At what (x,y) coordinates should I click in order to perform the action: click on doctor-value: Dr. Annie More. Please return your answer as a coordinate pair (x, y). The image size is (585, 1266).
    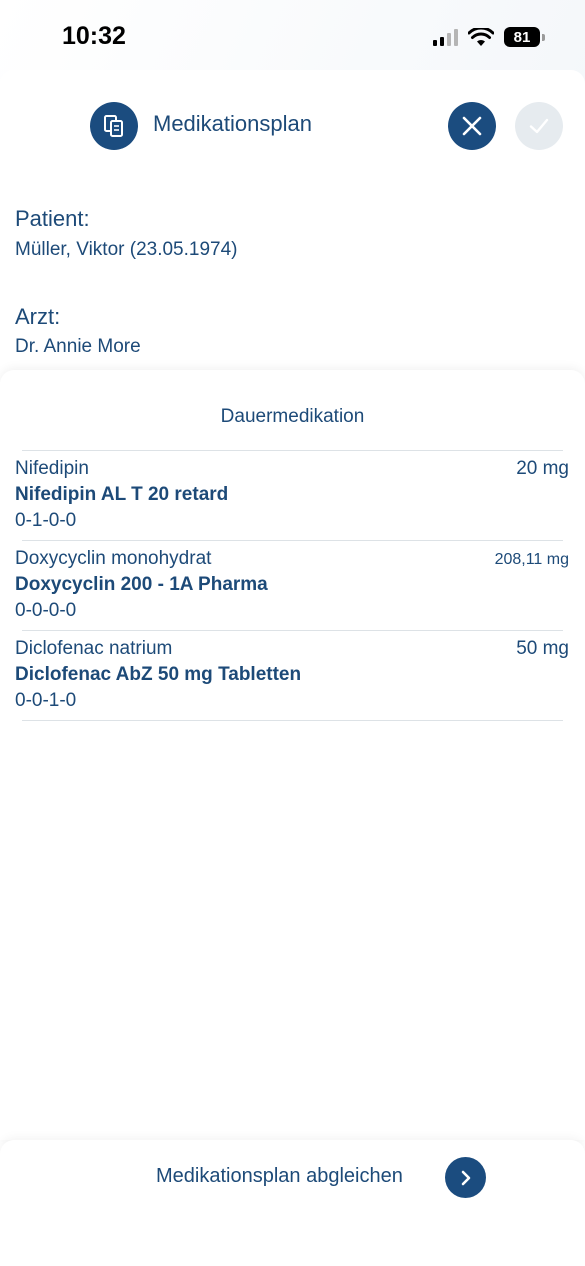
    Looking at the image, I should click on (78, 346).